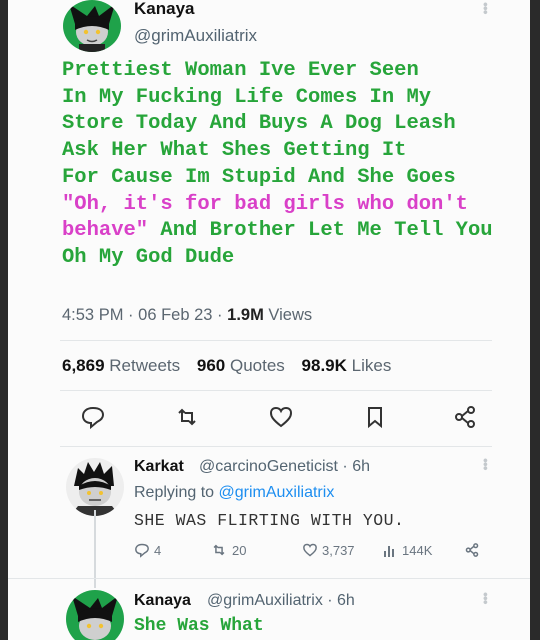 The width and height of the screenshot is (540, 640). I want to click on tweet-line-4: Ask Her What Shes Getting It, so click(234, 151).